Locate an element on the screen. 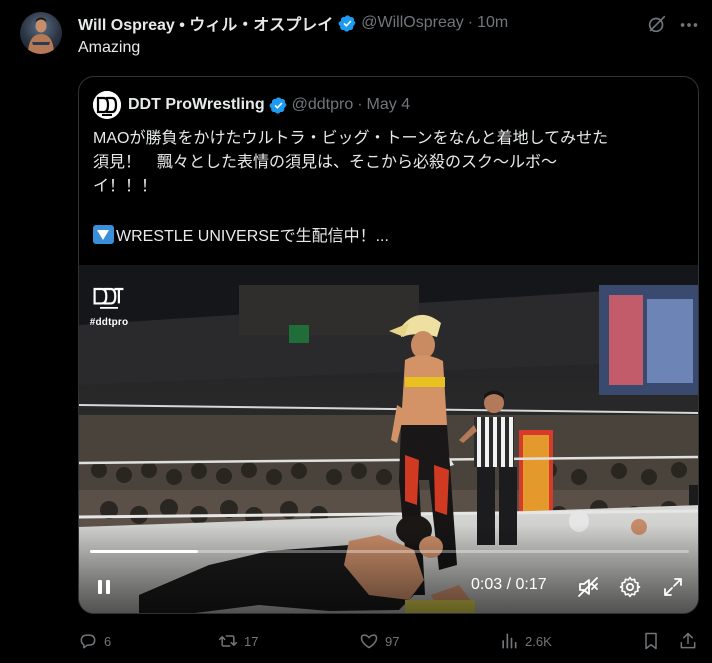  quoted-author-avatar is located at coordinates (107, 105).